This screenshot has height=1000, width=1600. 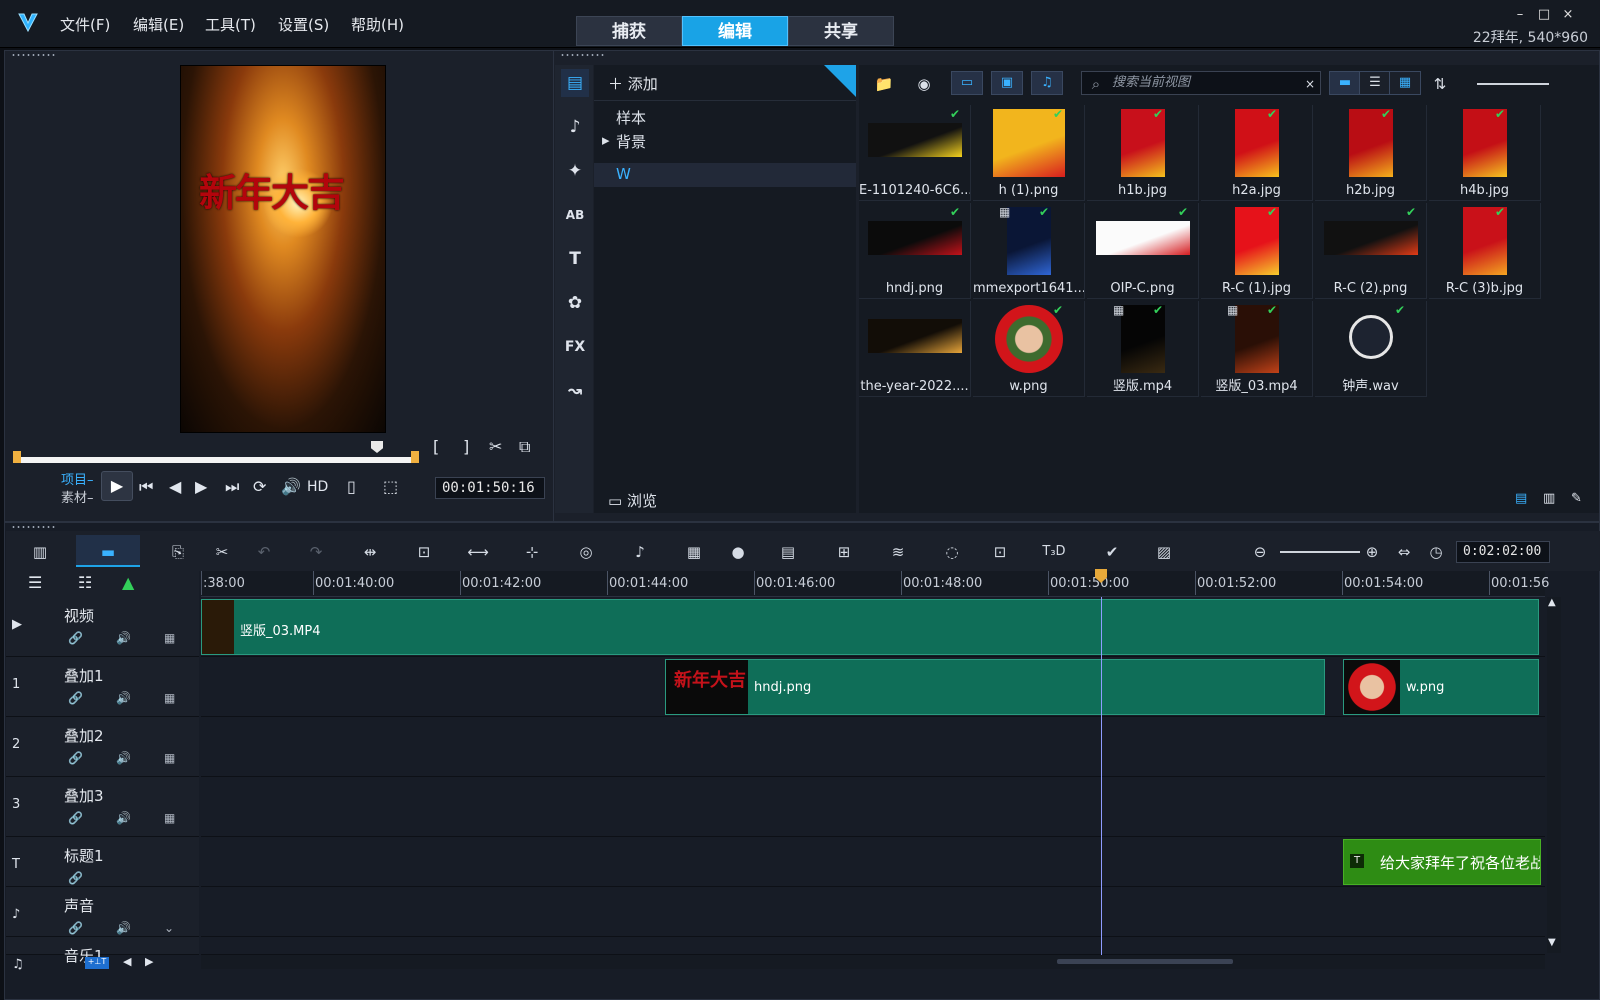 I want to click on media-thumbnail: ✔ w.png, so click(x=1029, y=349).